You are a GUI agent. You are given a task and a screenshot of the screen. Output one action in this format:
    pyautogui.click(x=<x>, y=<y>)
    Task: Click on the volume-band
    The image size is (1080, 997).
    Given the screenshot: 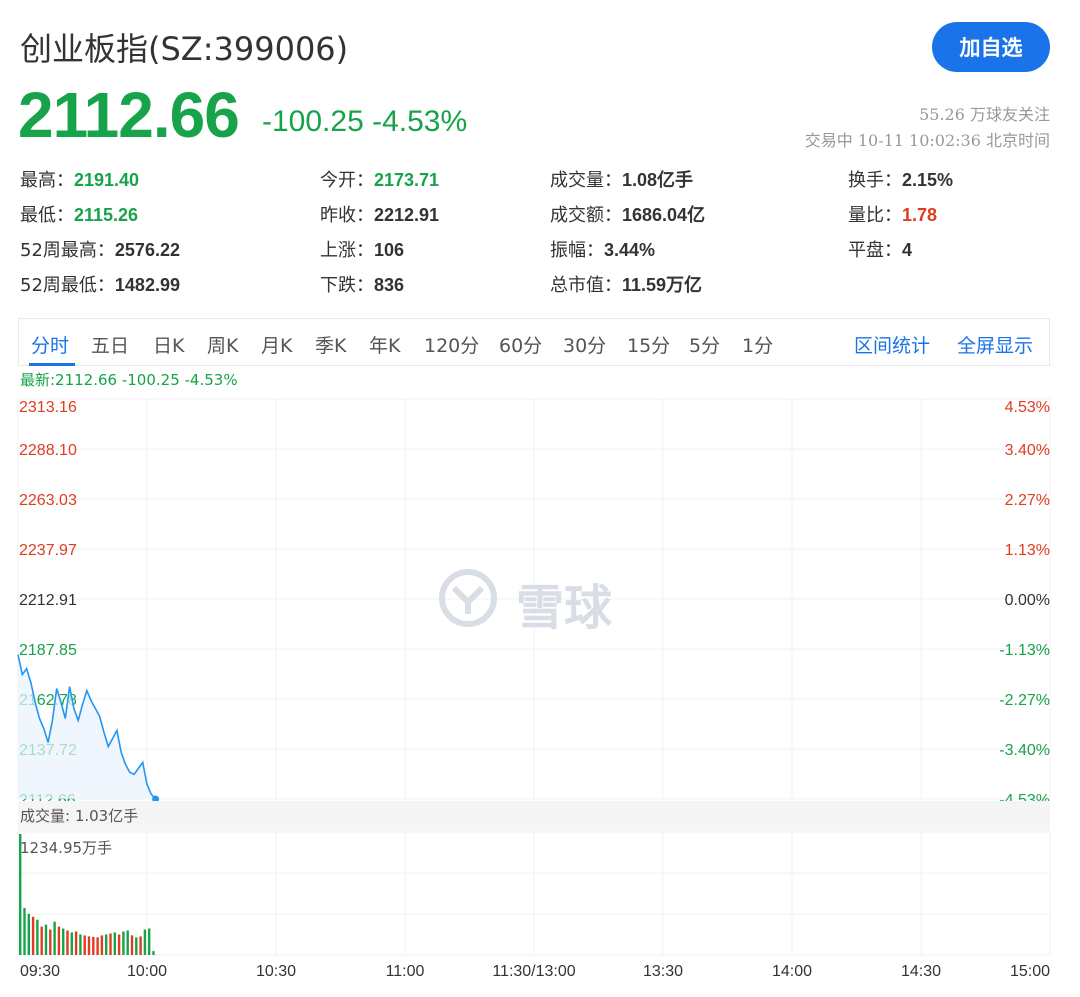 What is the action you would take?
    pyautogui.click(x=534, y=816)
    